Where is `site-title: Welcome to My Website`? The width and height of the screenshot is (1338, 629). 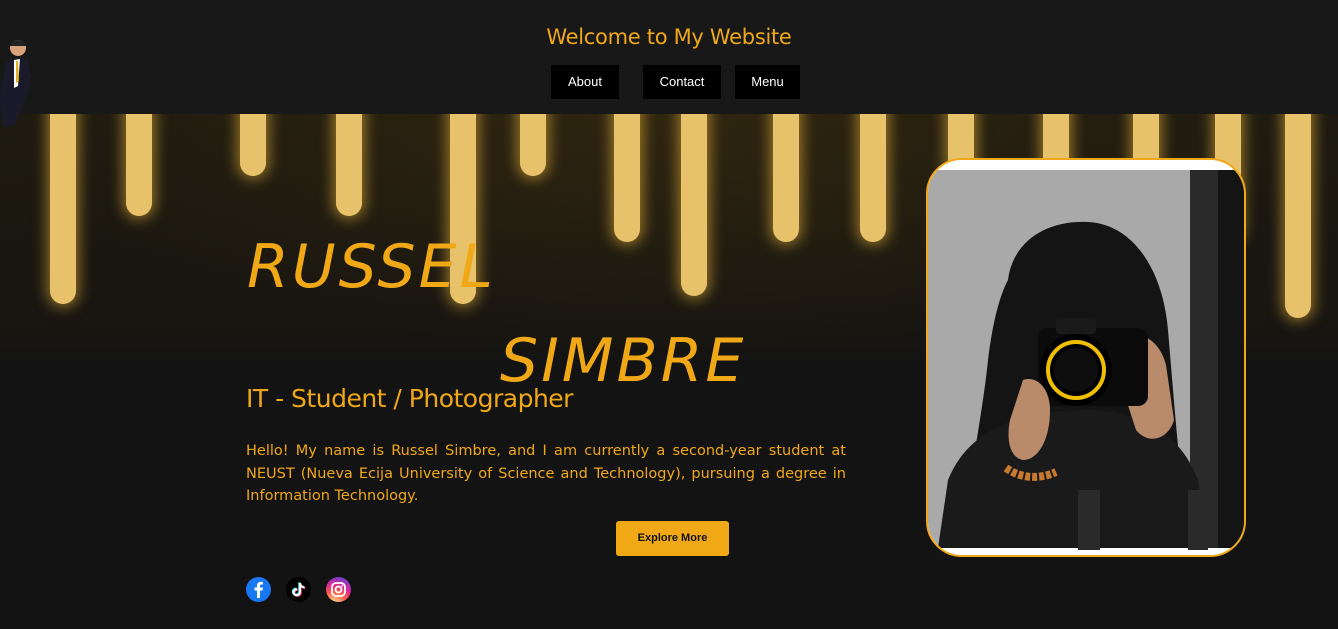 site-title: Welcome to My Website is located at coordinates (669, 37).